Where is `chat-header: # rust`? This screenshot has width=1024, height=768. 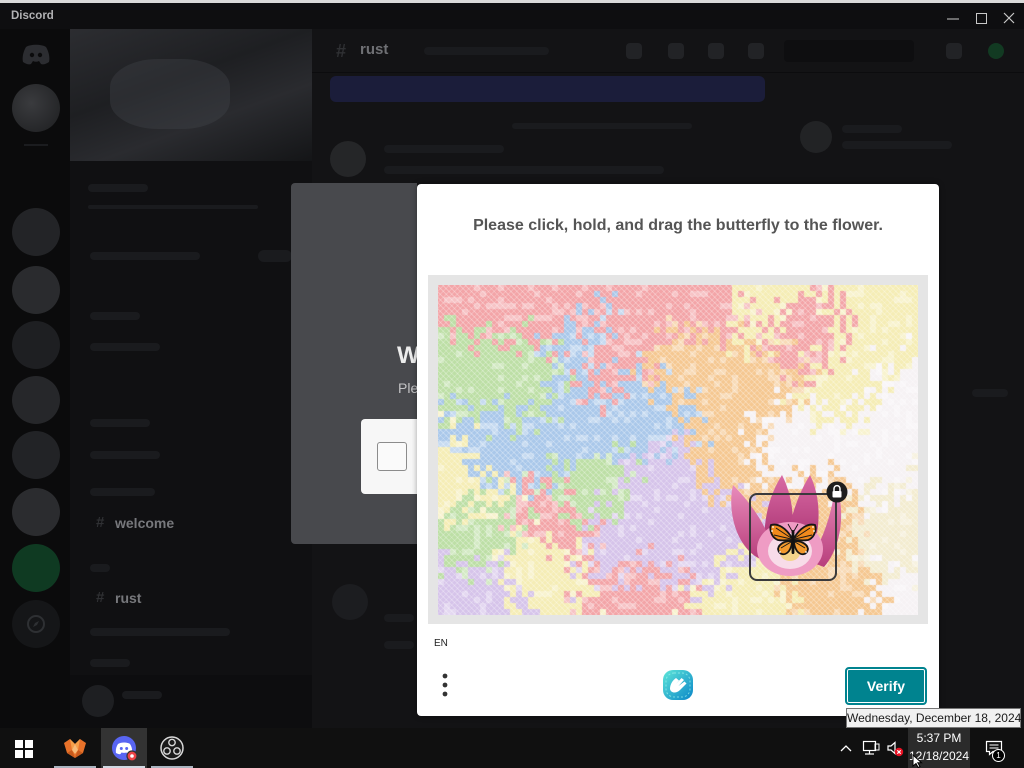
chat-header: # rust is located at coordinates (668, 51).